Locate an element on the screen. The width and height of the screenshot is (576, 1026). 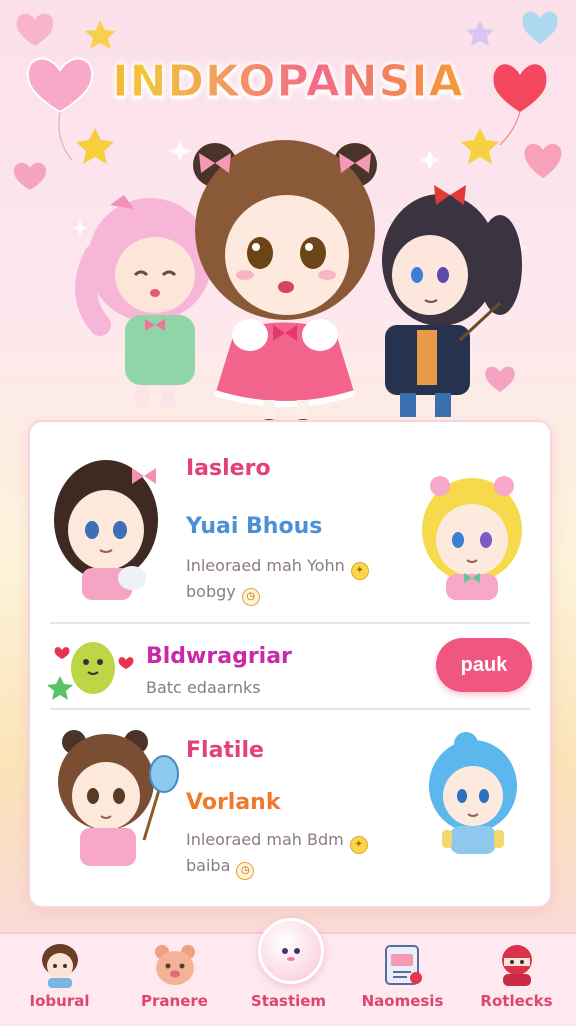
card-description: Inleoraed mah Bdm ✦ baiba ◷ is located at coordinates (277, 854).